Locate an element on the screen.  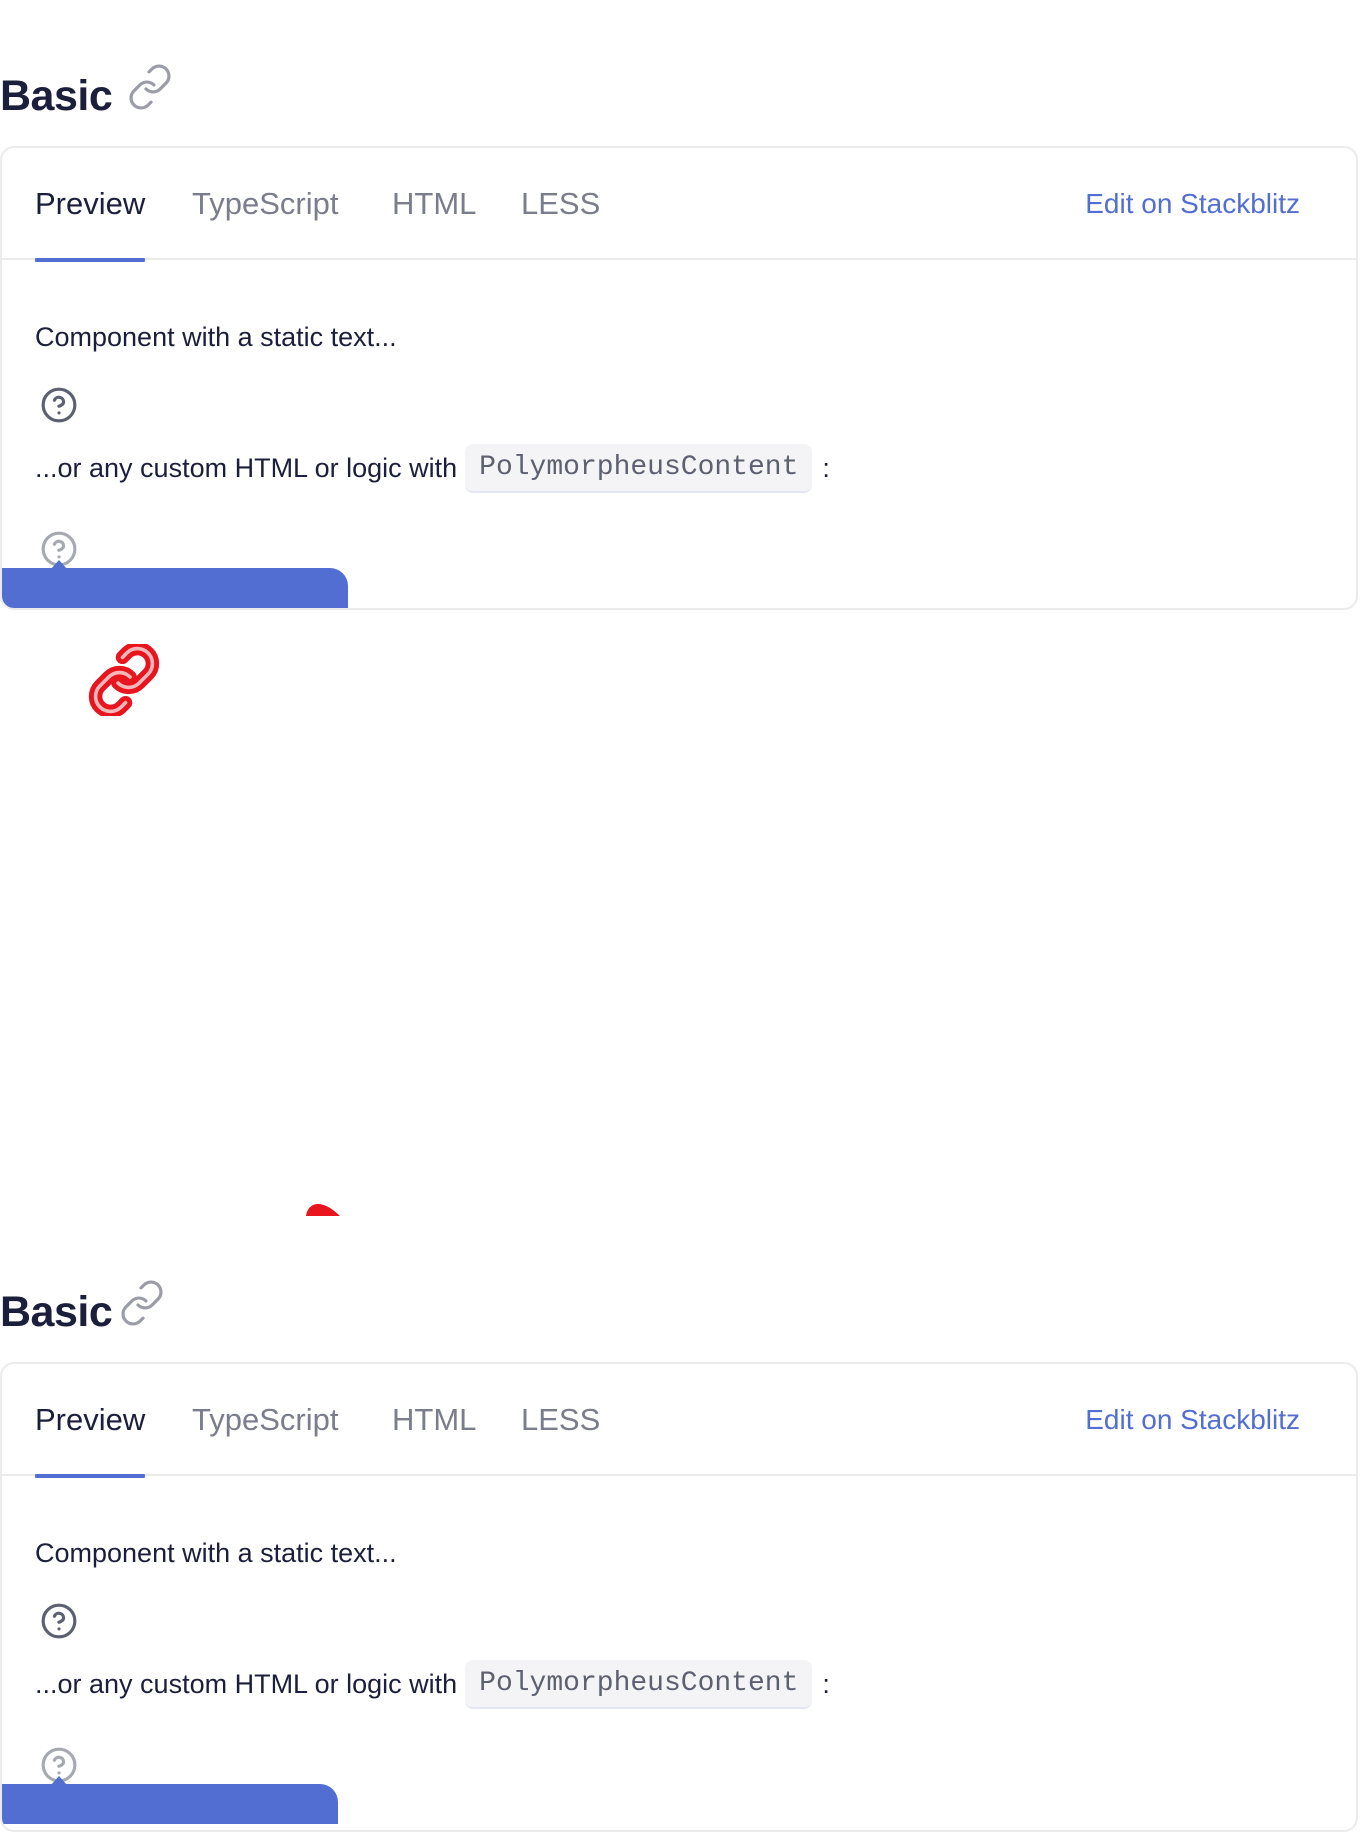
red-shard-icon is located at coordinates (323, 1209).